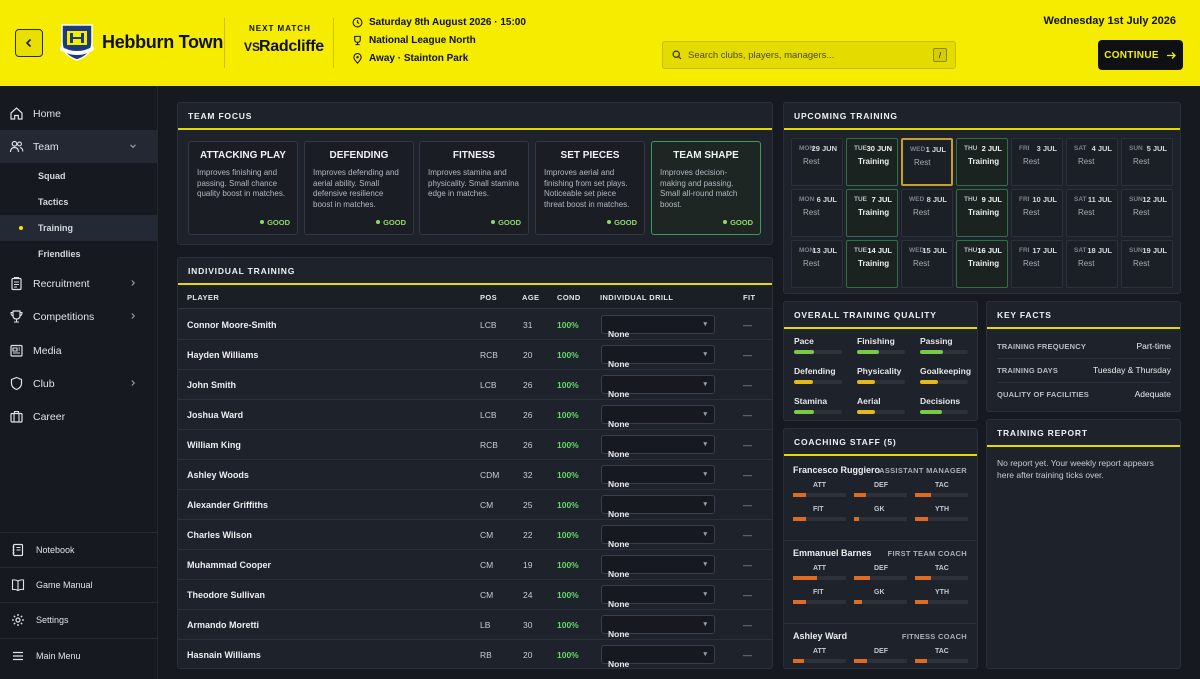 The width and height of the screenshot is (1200, 679). What do you see at coordinates (982, 162) in the screenshot?
I see `training-day-cell: THU 2 JUL Training` at bounding box center [982, 162].